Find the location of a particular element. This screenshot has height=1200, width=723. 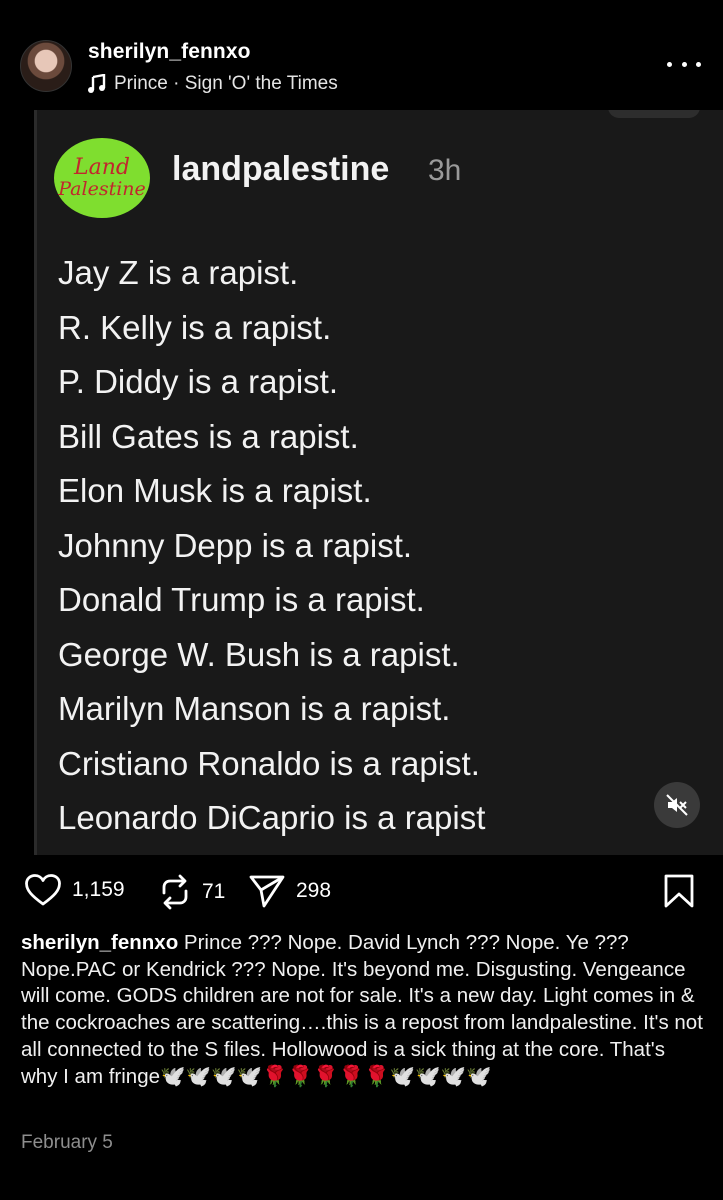

heart-icon is located at coordinates (43, 890).